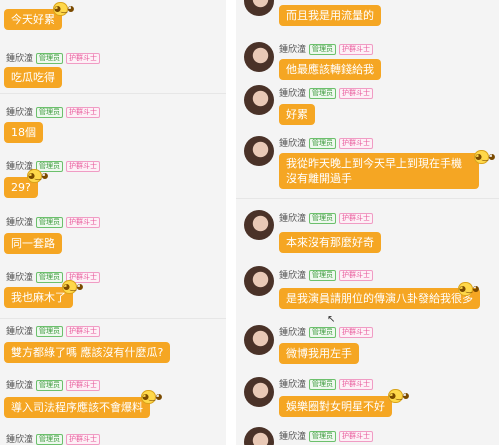 This screenshot has height=445, width=499. Describe the element at coordinates (330, 242) in the screenshot. I see `message-bubble: 本來沒有那麼好奇` at that location.